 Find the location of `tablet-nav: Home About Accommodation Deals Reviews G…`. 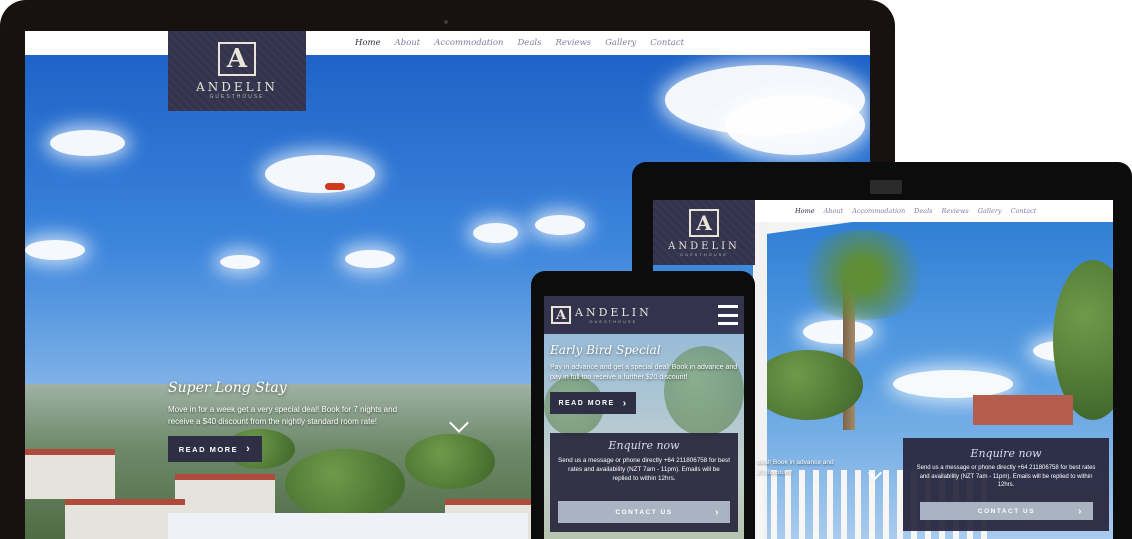

tablet-nav: Home About Accommodation Deals Reviews G… is located at coordinates (933, 211).